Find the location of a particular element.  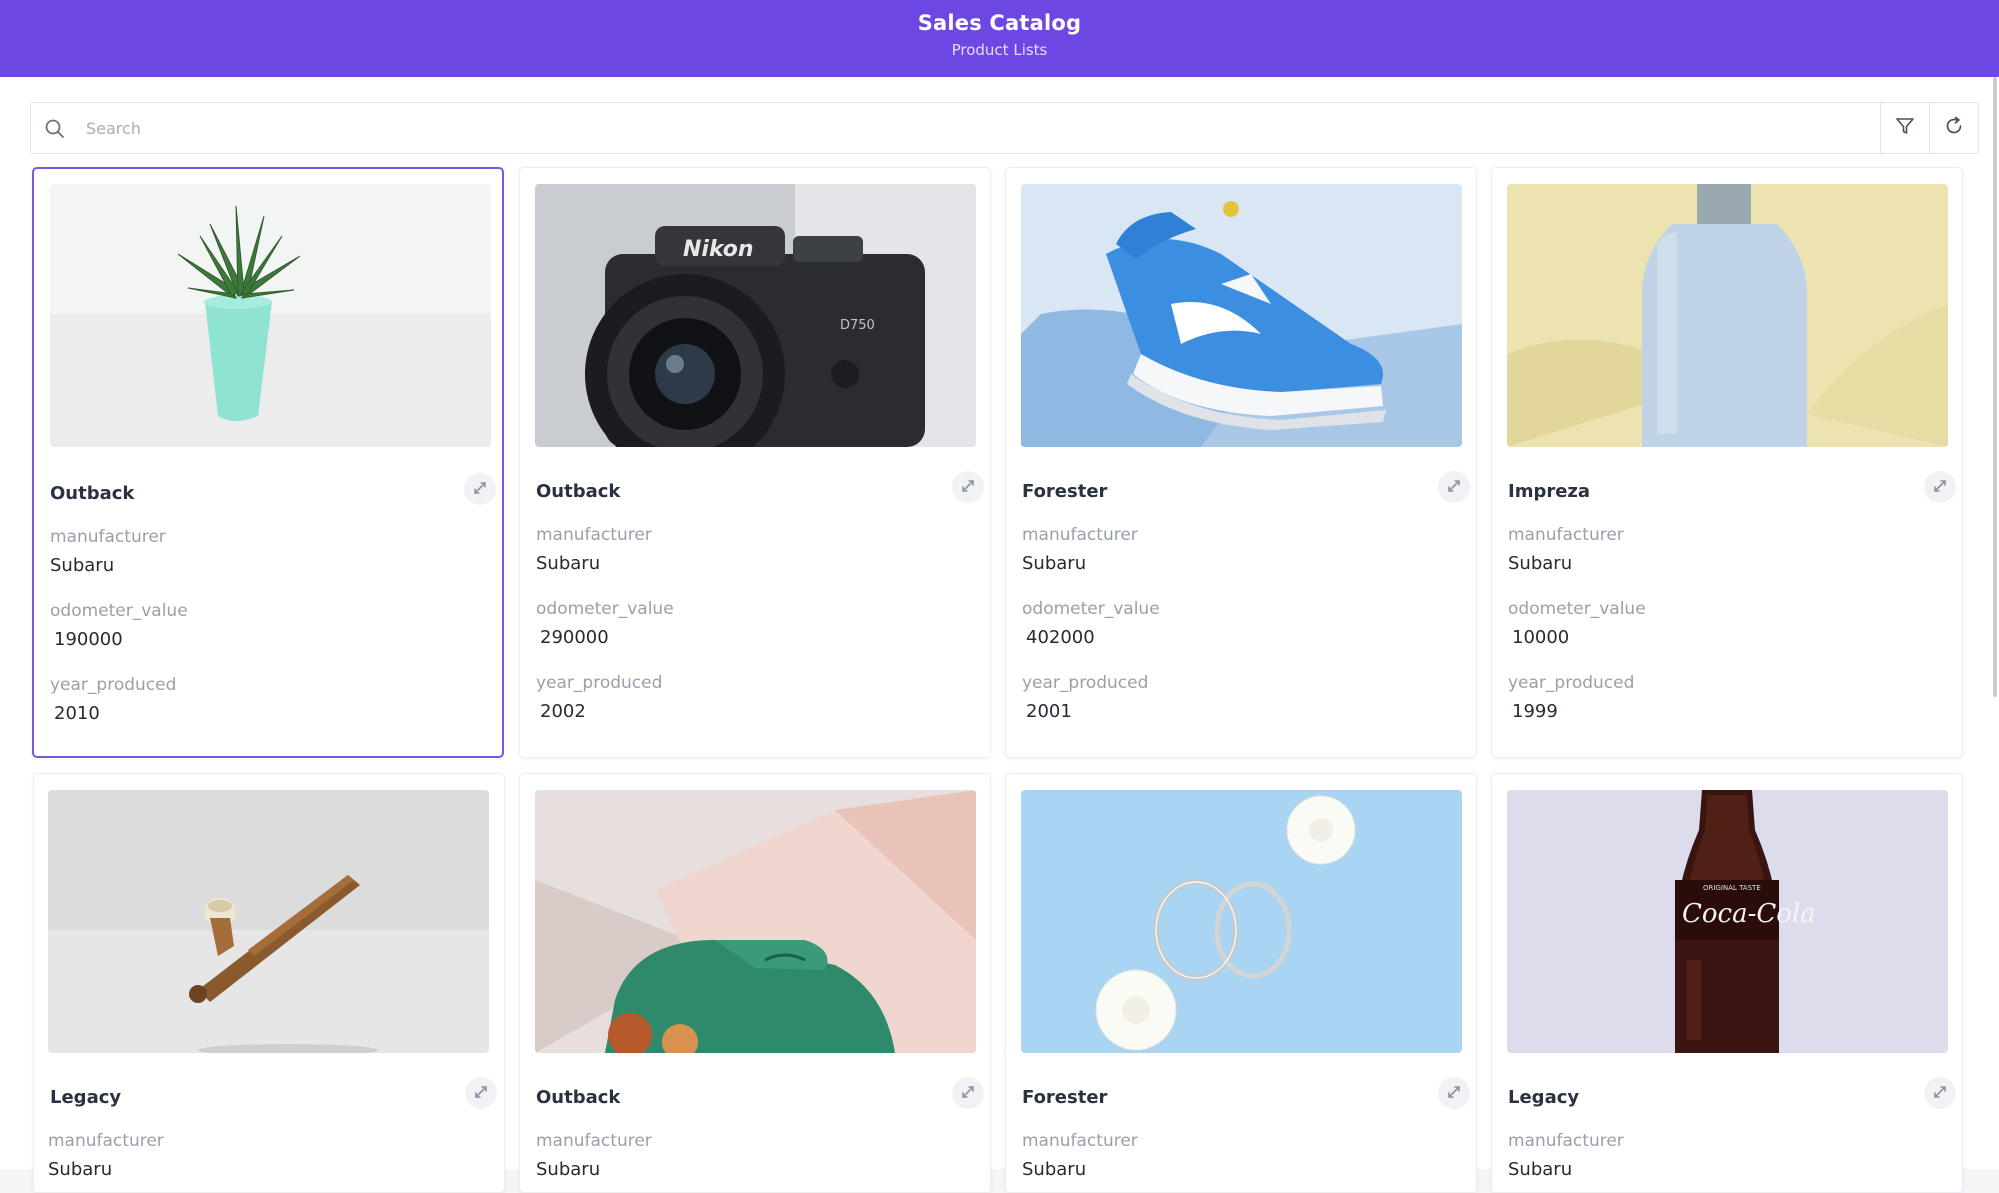

svg-text: ORIGINAL TASTE is located at coordinates (1732, 888).